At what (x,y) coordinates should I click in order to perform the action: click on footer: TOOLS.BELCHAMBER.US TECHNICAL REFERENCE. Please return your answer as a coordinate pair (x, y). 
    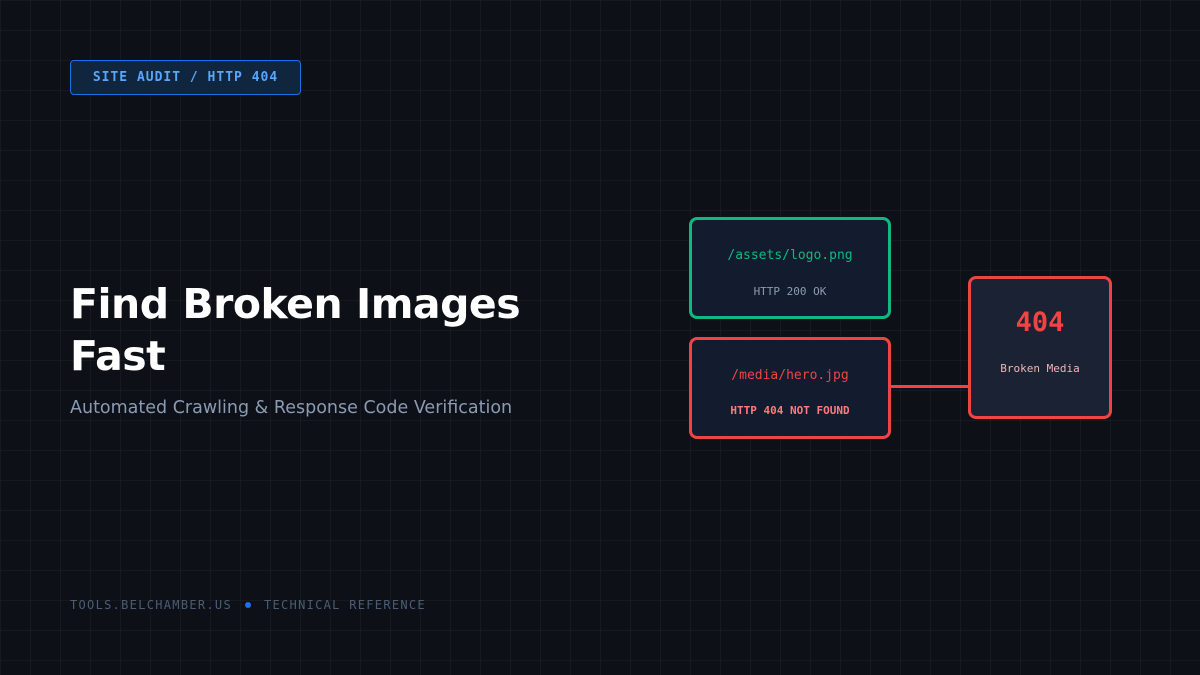
    Looking at the image, I should click on (248, 605).